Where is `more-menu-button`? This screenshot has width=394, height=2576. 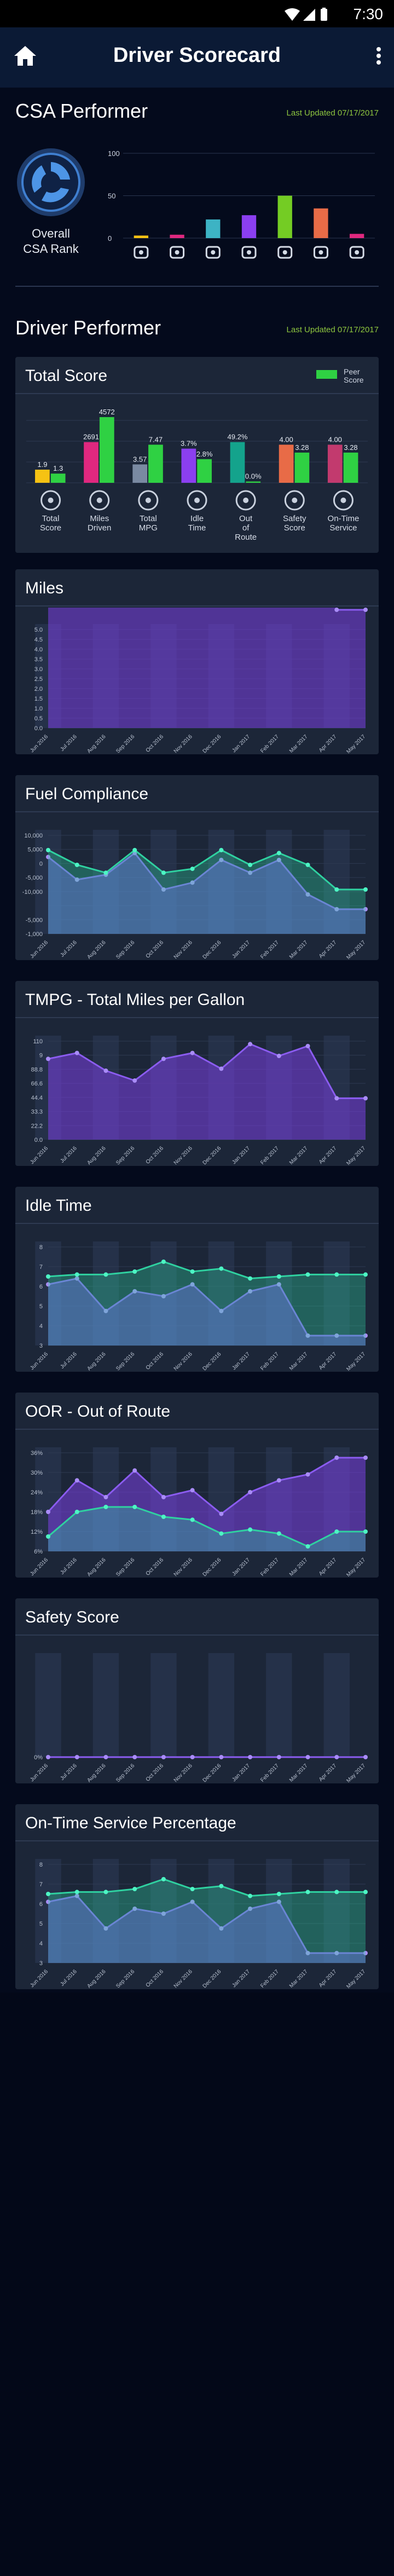 more-menu-button is located at coordinates (379, 57).